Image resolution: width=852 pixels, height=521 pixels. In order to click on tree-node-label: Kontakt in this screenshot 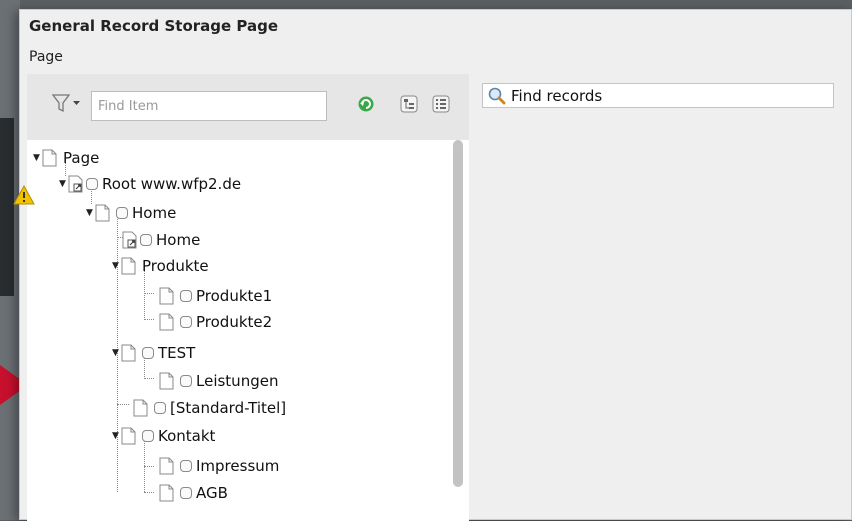, I will do `click(187, 436)`.